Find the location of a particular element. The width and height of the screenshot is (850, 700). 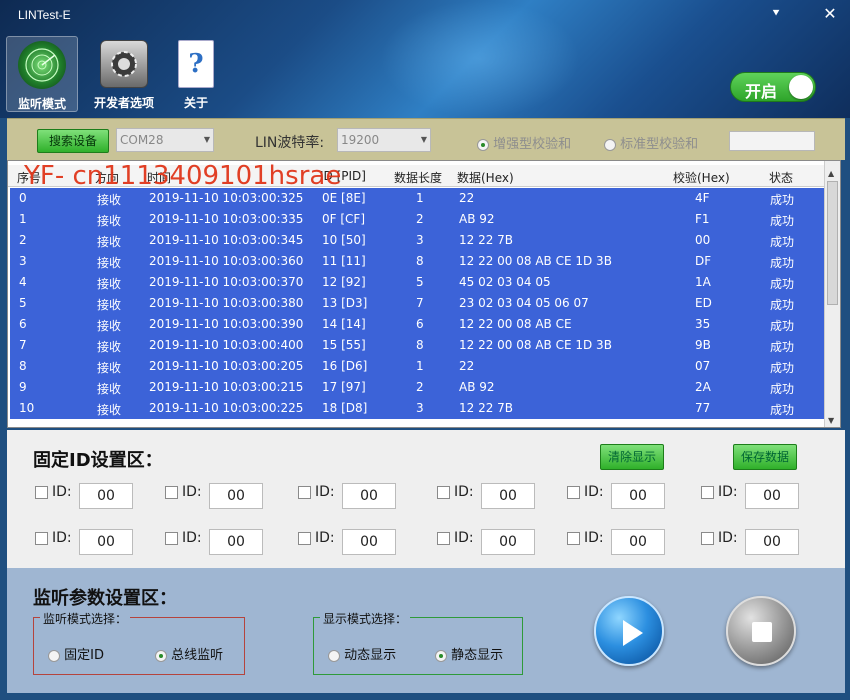

toolbar-developer-options: 开发者选项 is located at coordinates (124, 74).